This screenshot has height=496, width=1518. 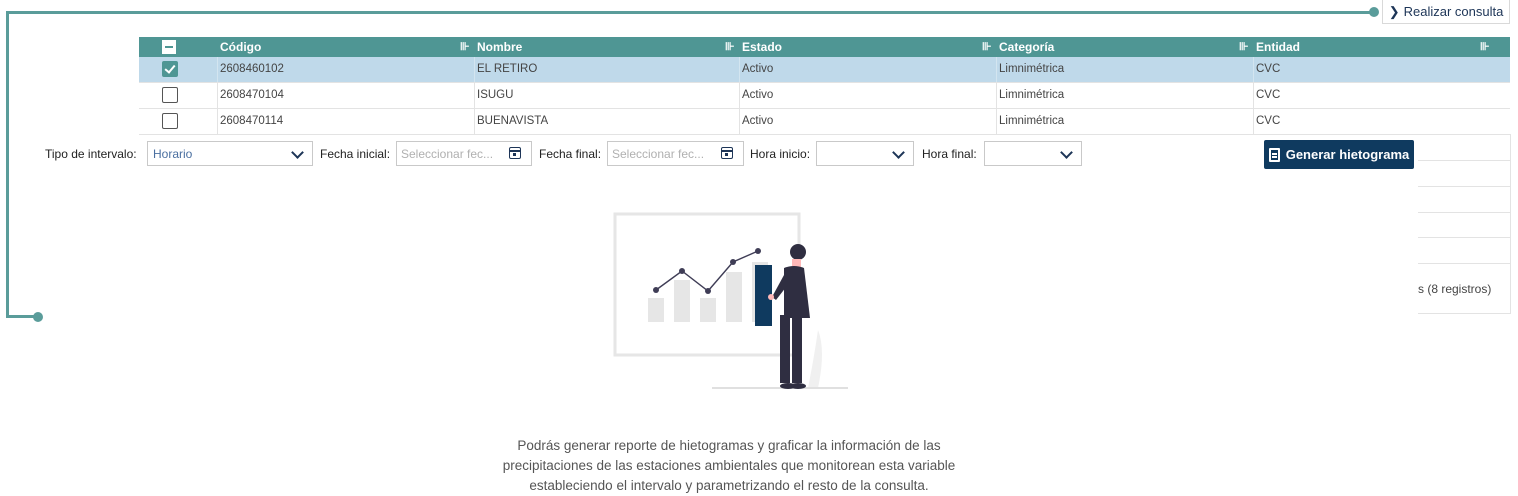 I want to click on cell-codigo: 2608460102, so click(x=252, y=69).